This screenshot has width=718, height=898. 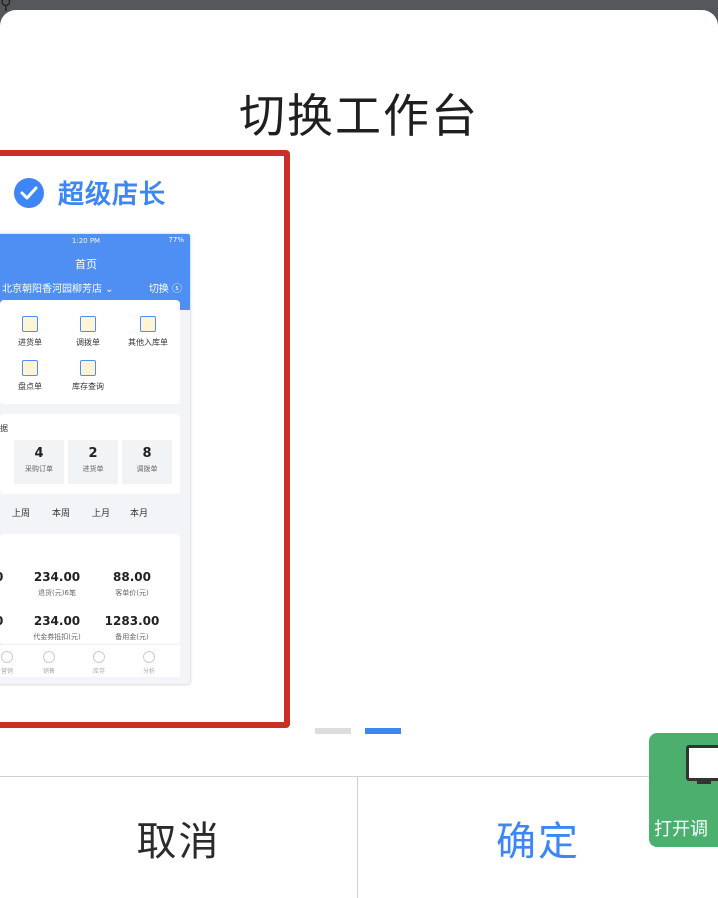 I want to click on preview-data-panel: 据 4 采购订单 2 进货单 8 调拨单, so click(x=90, y=454).